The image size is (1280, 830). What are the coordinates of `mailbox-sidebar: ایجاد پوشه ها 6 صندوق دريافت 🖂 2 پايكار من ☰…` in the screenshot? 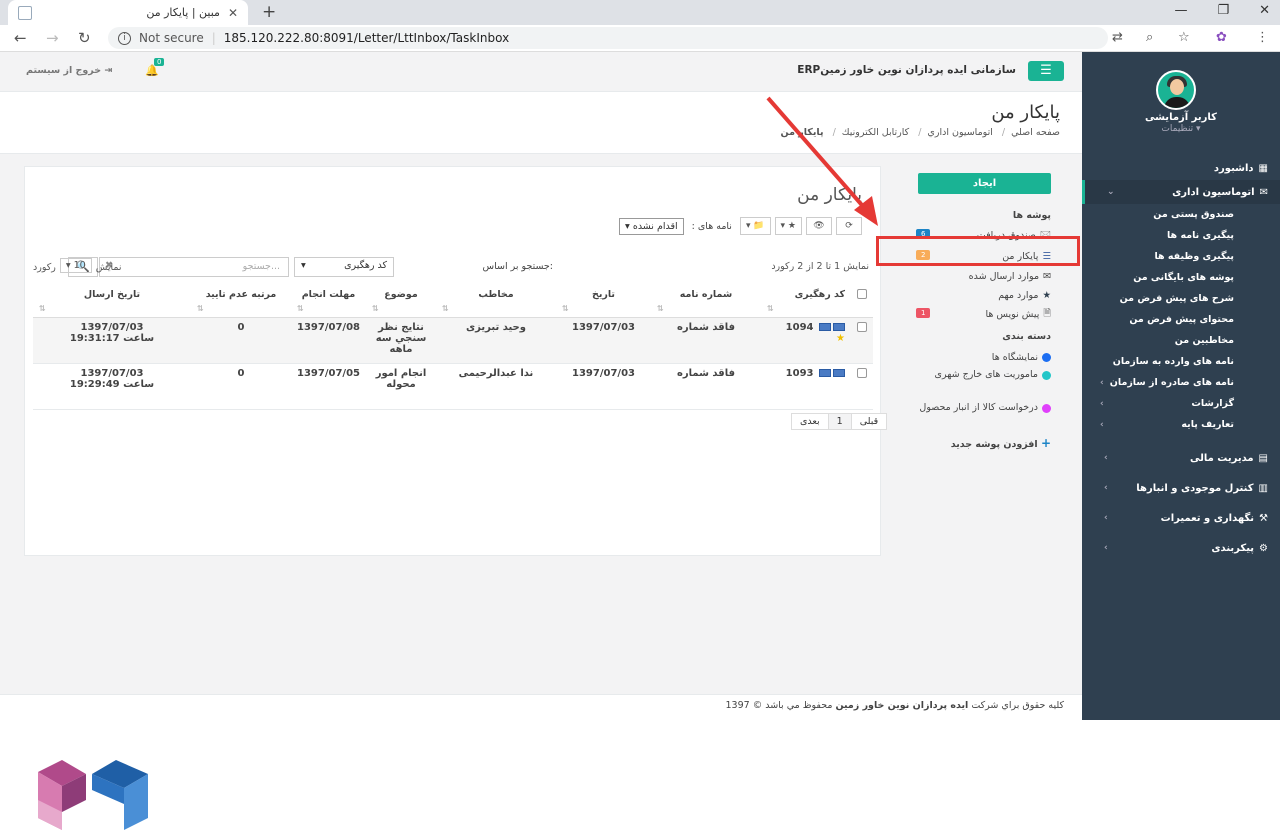 It's located at (986, 366).